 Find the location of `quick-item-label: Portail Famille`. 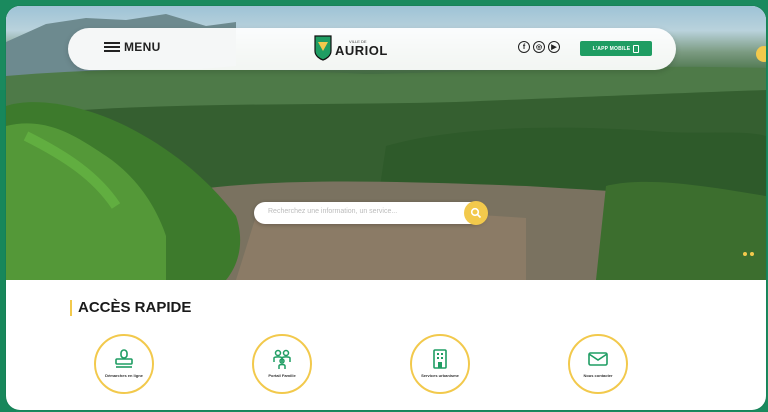

quick-item-label: Portail Famille is located at coordinates (282, 375).